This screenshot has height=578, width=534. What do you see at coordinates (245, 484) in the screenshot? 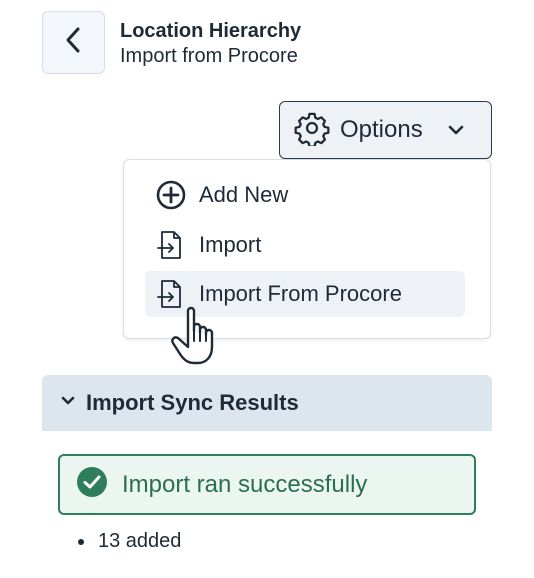
I see `success-message: Import ran successfully` at bounding box center [245, 484].